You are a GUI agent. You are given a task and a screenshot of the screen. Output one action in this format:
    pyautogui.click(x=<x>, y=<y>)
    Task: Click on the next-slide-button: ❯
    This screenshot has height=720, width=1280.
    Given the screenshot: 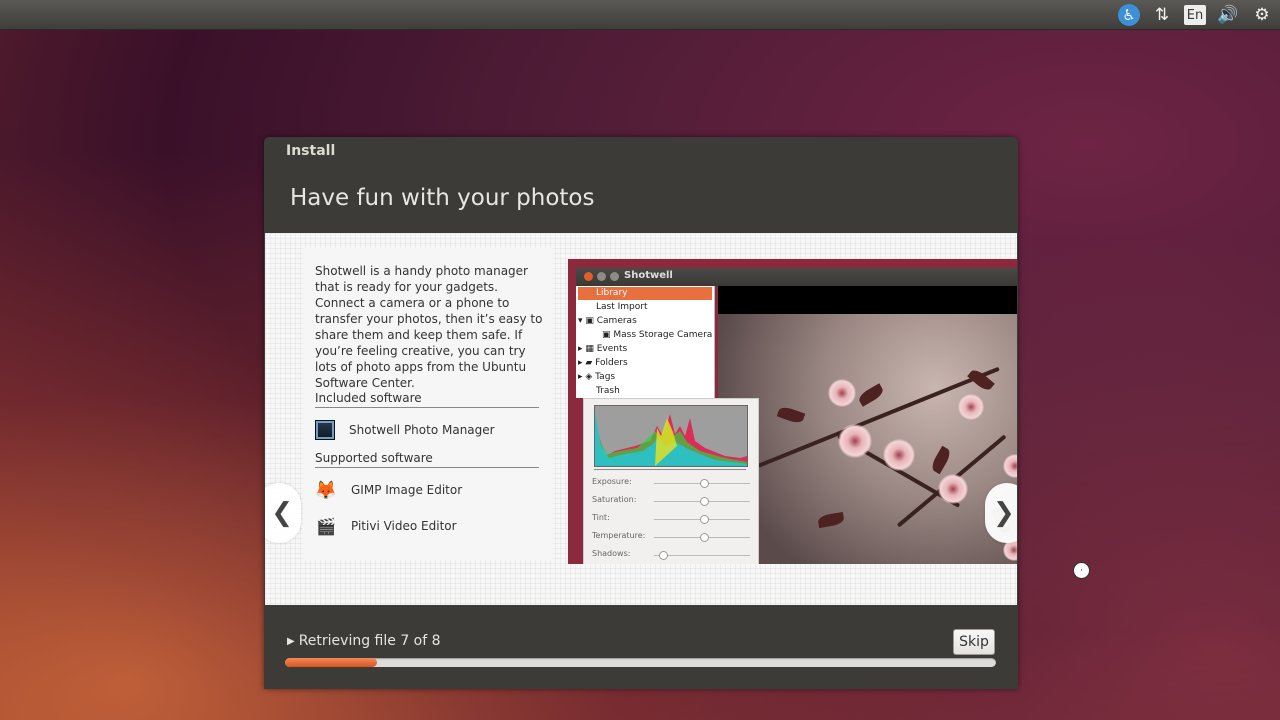 What is the action you would take?
    pyautogui.click(x=1001, y=513)
    